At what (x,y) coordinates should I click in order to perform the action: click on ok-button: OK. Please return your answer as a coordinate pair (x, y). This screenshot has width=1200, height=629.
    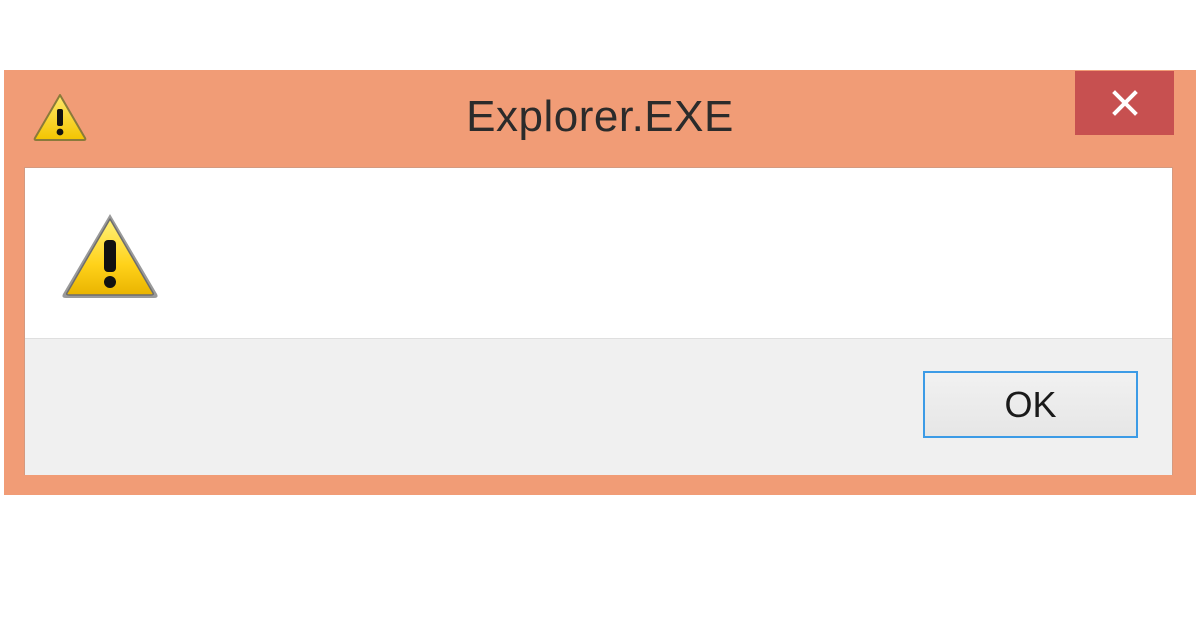
    Looking at the image, I should click on (1030, 404).